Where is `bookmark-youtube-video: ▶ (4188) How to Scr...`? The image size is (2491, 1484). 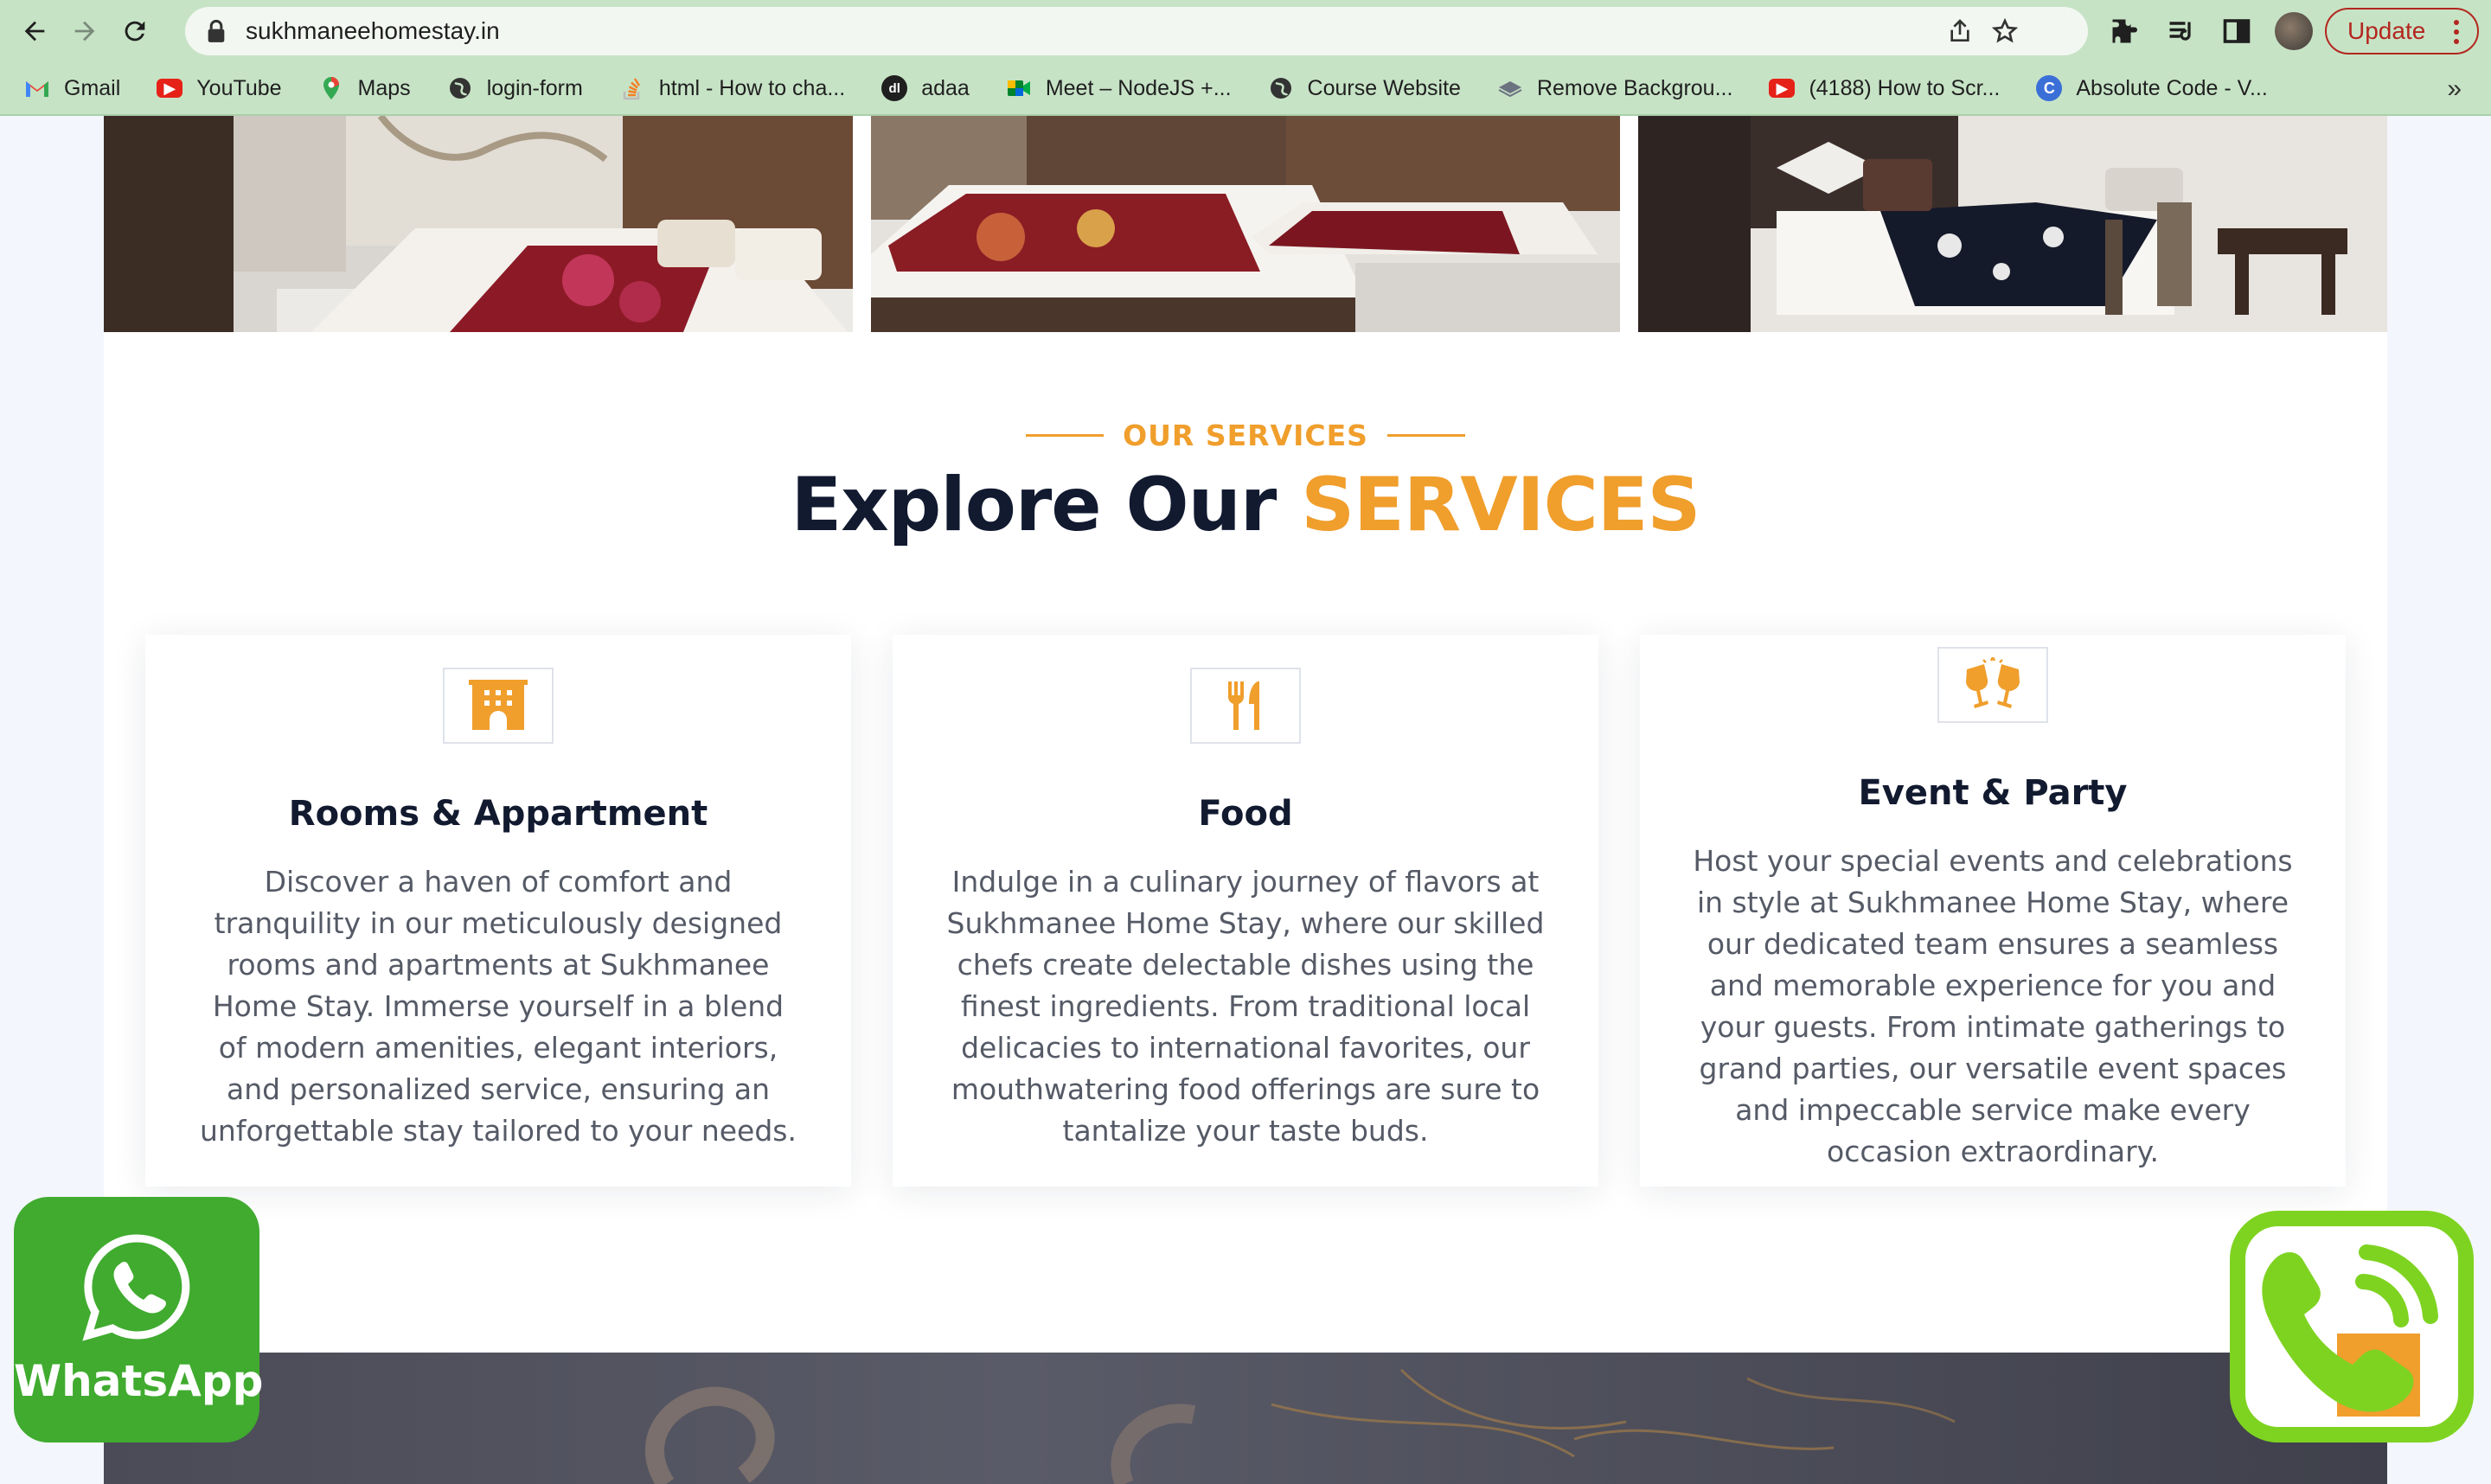
bookmark-youtube-video: ▶ (4188) How to Scr... is located at coordinates (1885, 88).